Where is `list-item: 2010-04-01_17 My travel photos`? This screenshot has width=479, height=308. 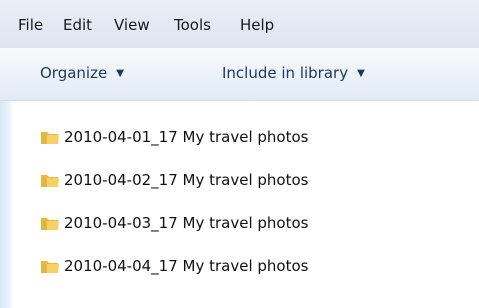 list-item: 2010-04-01_17 My travel photos is located at coordinates (174, 137).